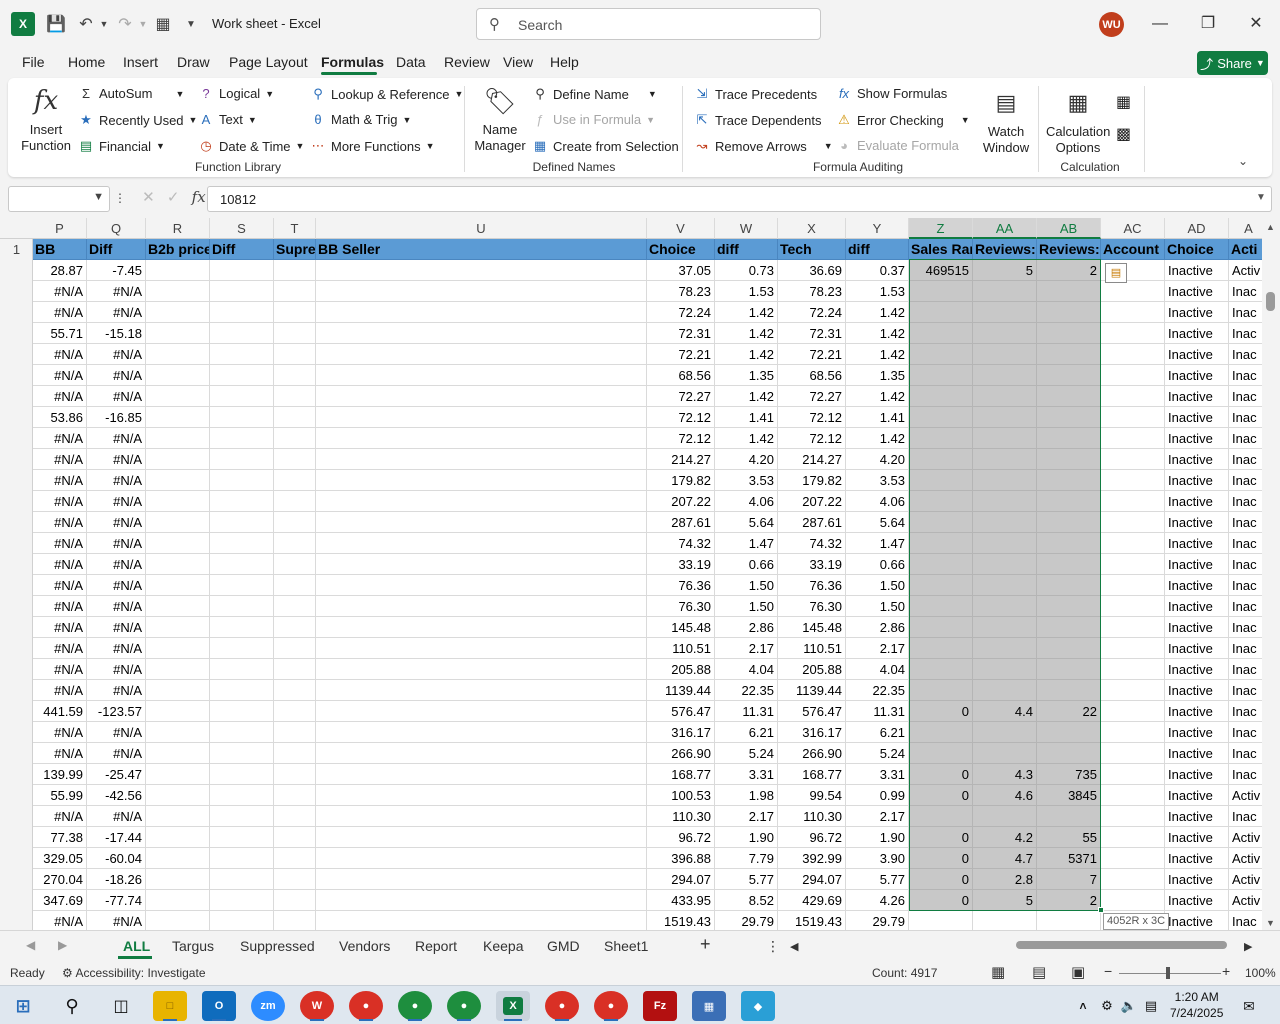  Describe the element at coordinates (746, 543) in the screenshot. I see `grid-cell: 1.47` at that location.